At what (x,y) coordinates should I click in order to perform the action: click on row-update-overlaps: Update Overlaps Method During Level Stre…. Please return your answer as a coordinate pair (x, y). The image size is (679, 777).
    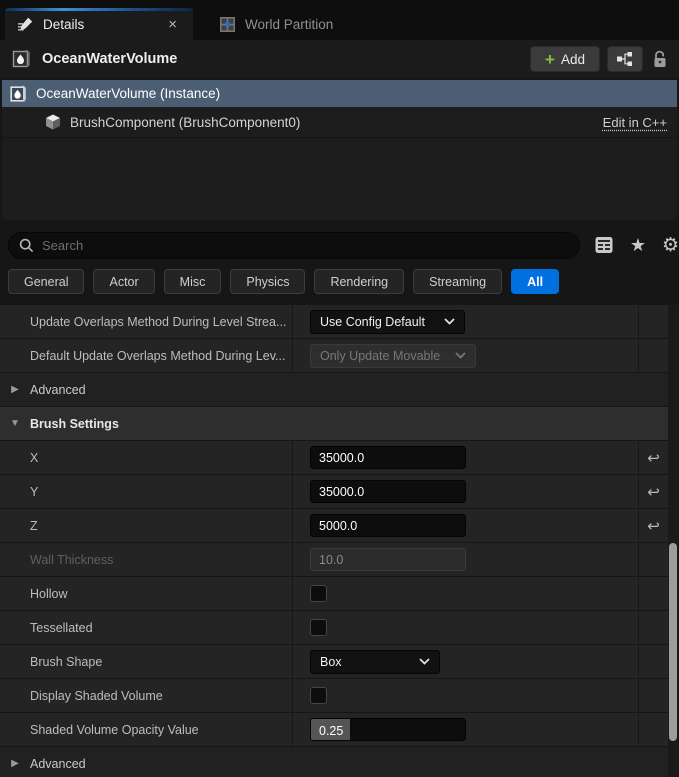
    Looking at the image, I should click on (334, 322).